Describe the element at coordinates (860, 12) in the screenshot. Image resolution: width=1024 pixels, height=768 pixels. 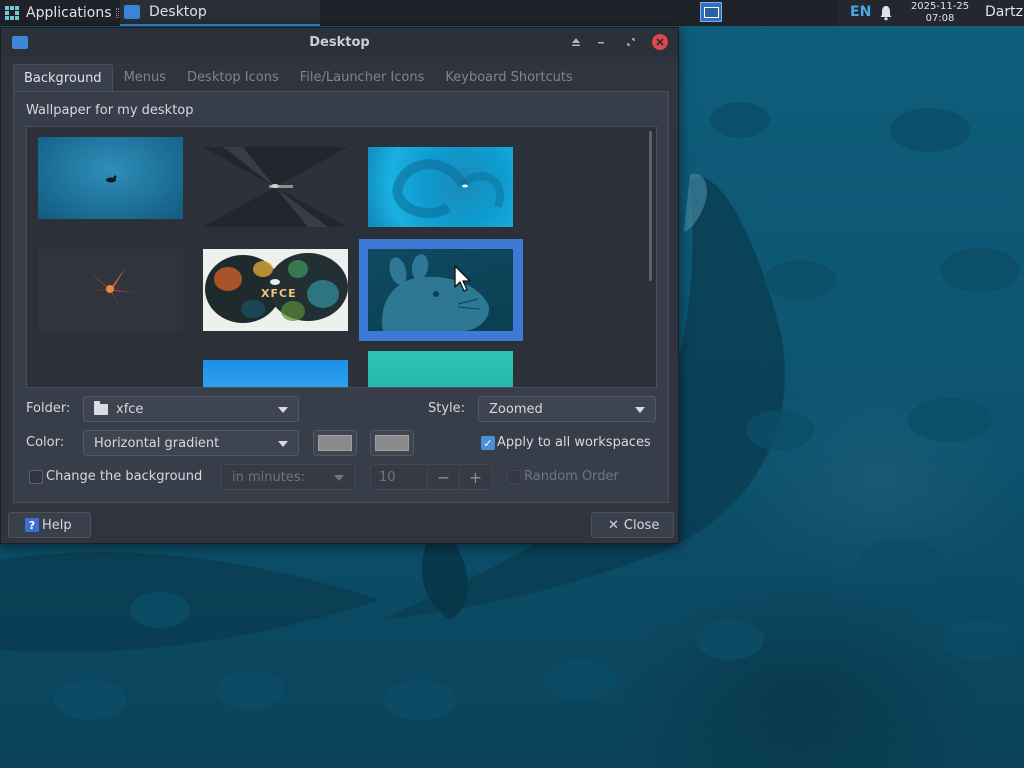
I see `keyboard-layout-indicator: EN` at that location.